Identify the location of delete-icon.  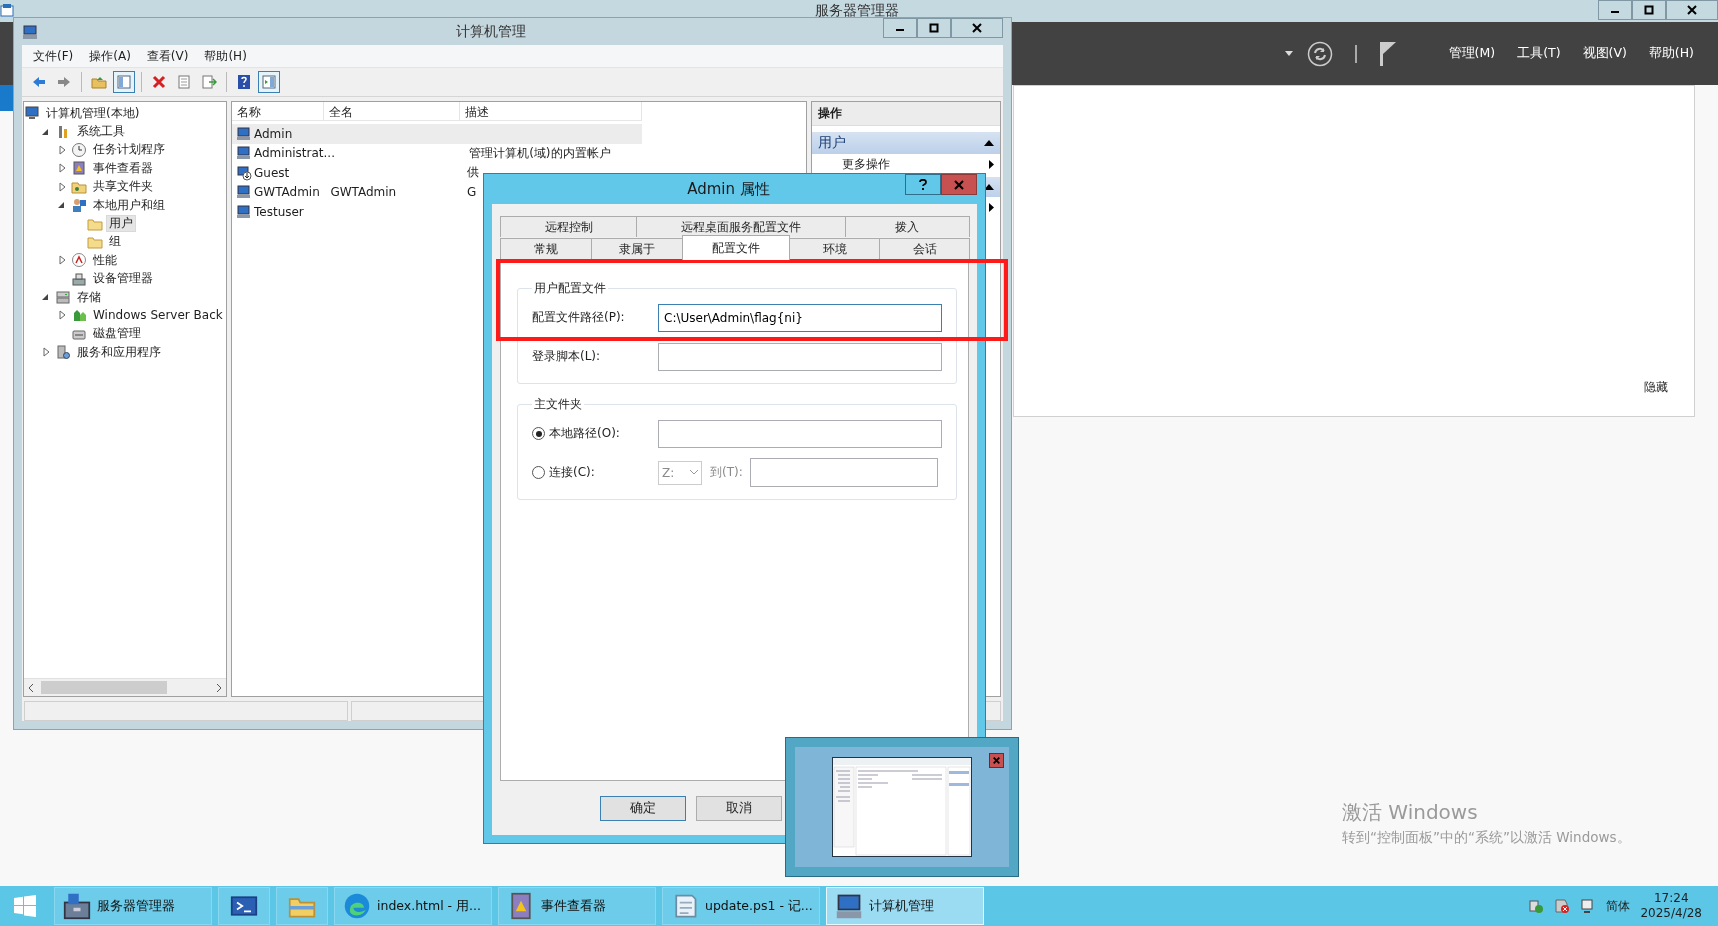
(159, 82).